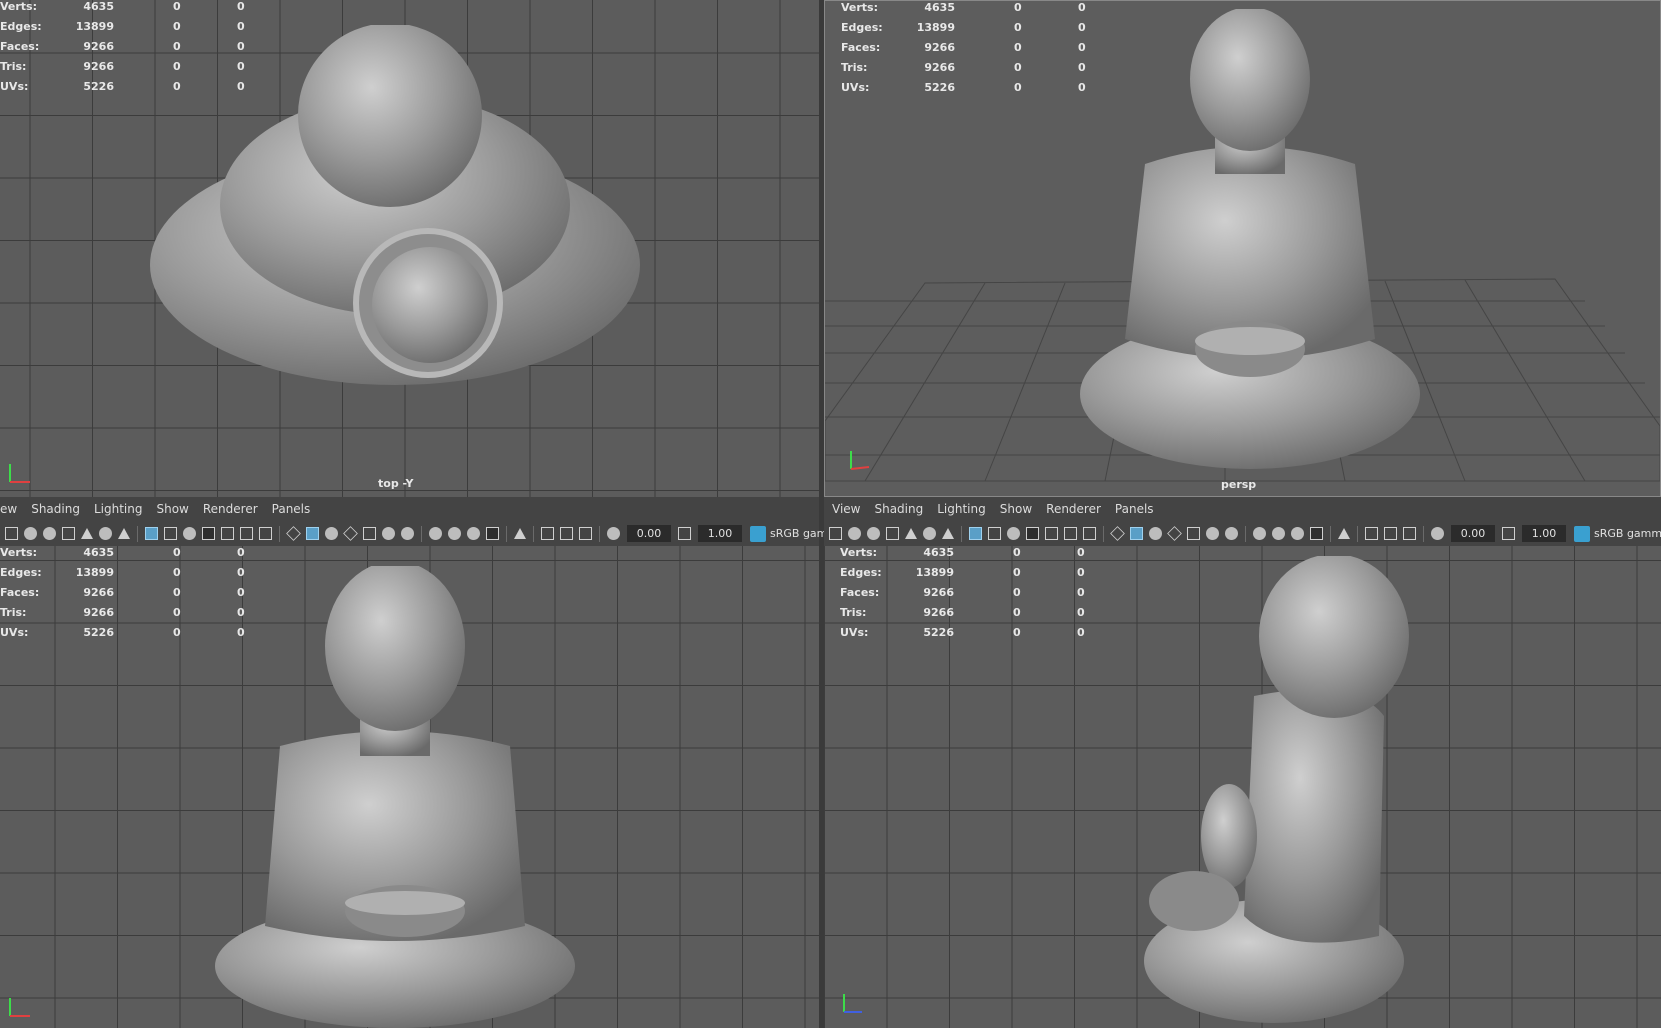 This screenshot has width=1661, height=1028. What do you see at coordinates (1289, 792) in the screenshot?
I see `monk-model-side-view` at bounding box center [1289, 792].